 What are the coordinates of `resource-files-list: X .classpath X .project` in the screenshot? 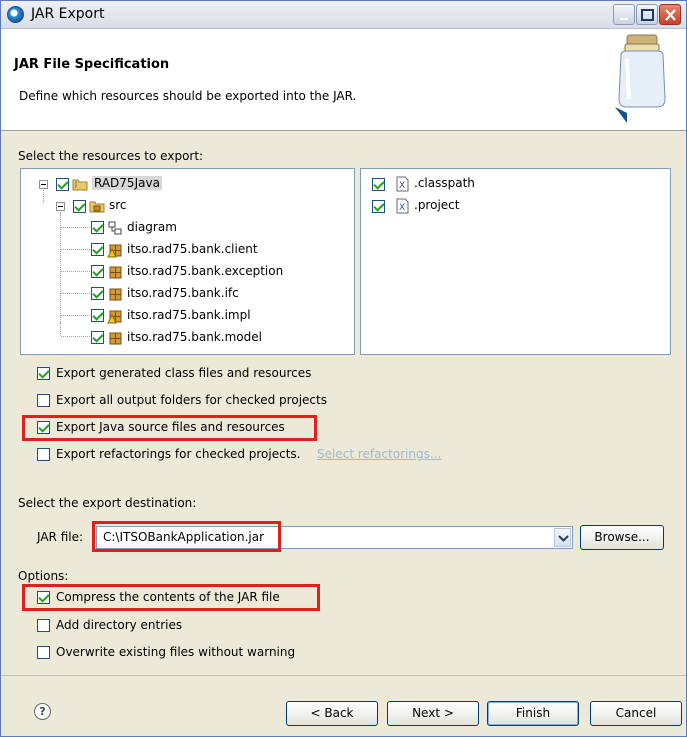 It's located at (515, 261).